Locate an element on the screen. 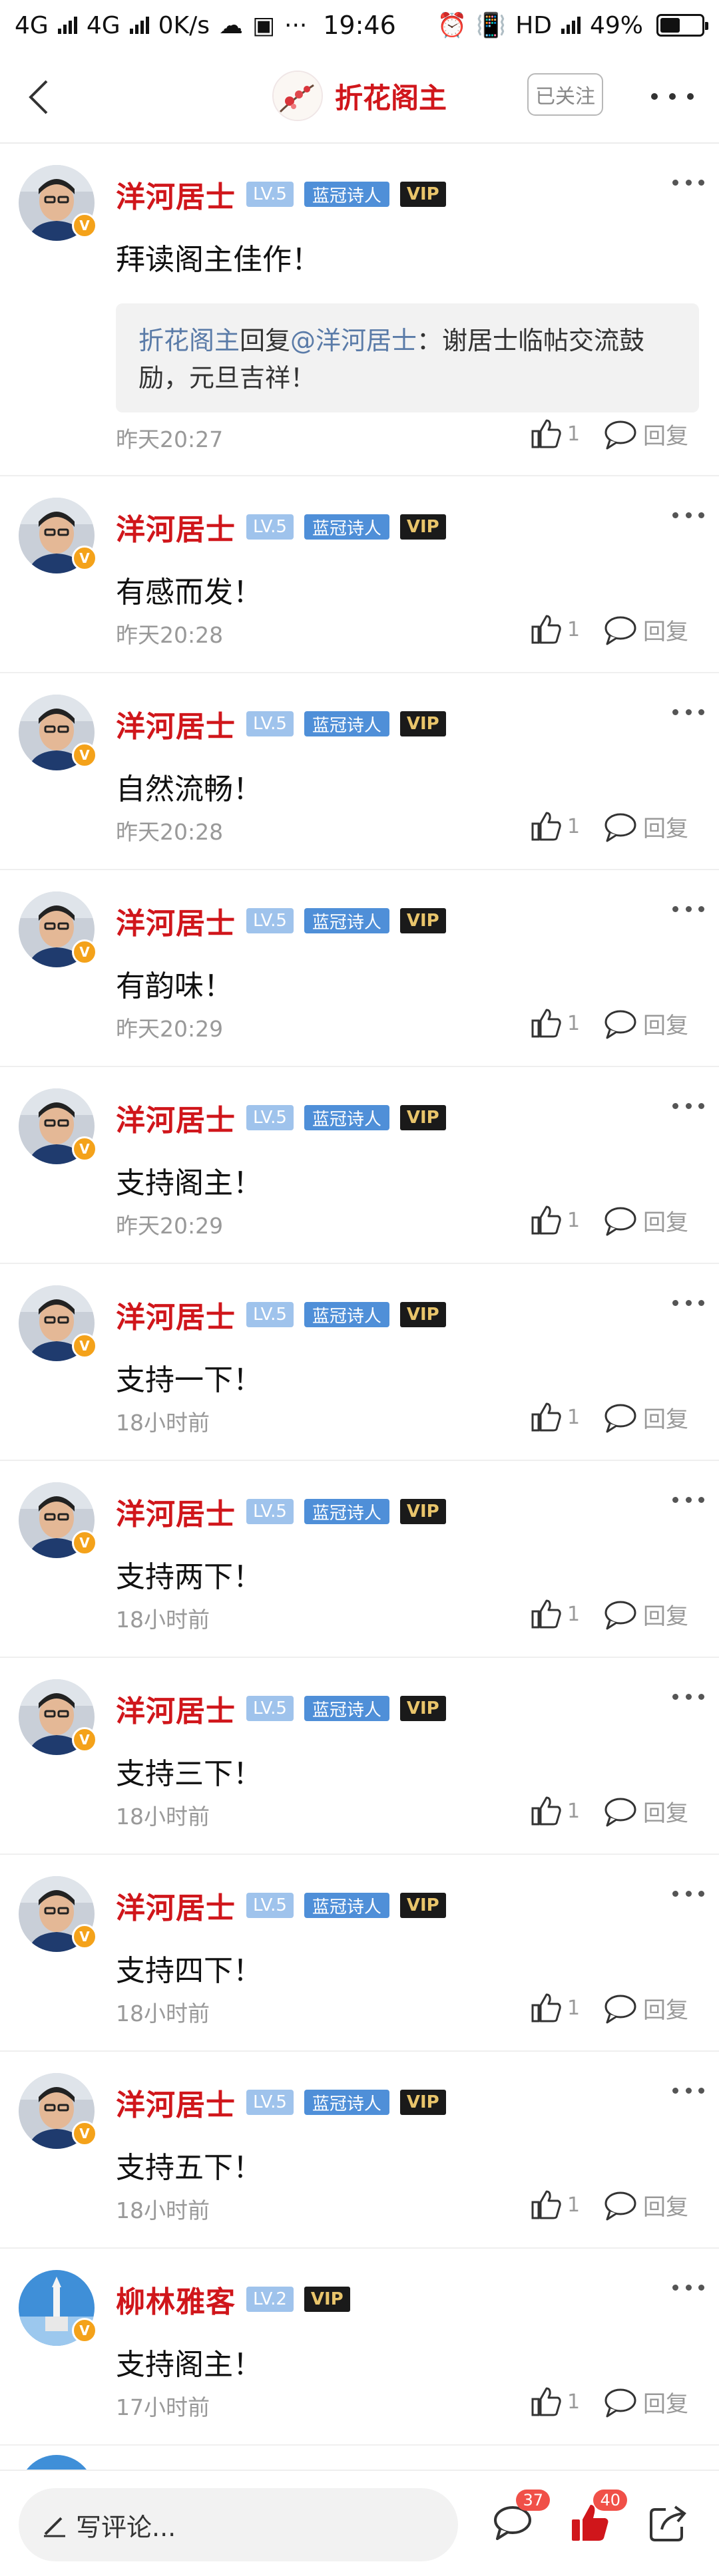  comment-username: 柳林雅客 is located at coordinates (176, 2299).